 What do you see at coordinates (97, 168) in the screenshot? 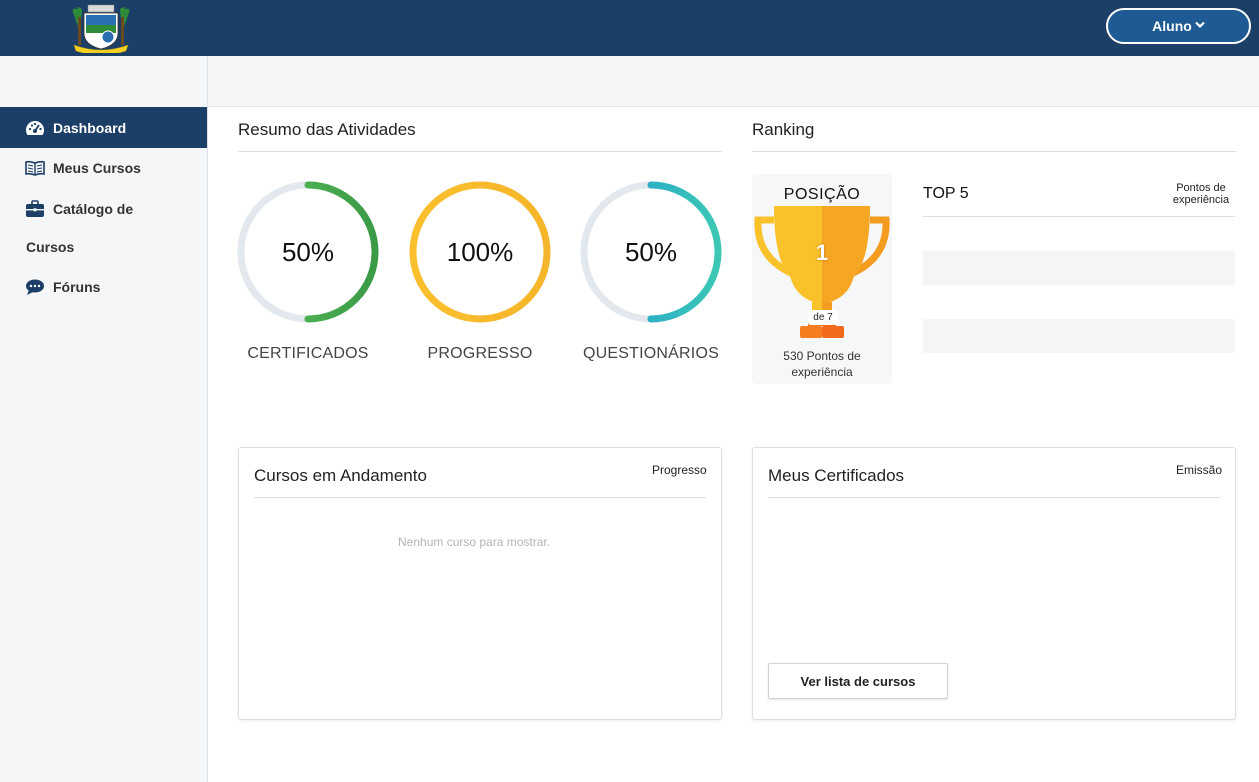
I see `sidebar-item-label: Meus Cursos` at bounding box center [97, 168].